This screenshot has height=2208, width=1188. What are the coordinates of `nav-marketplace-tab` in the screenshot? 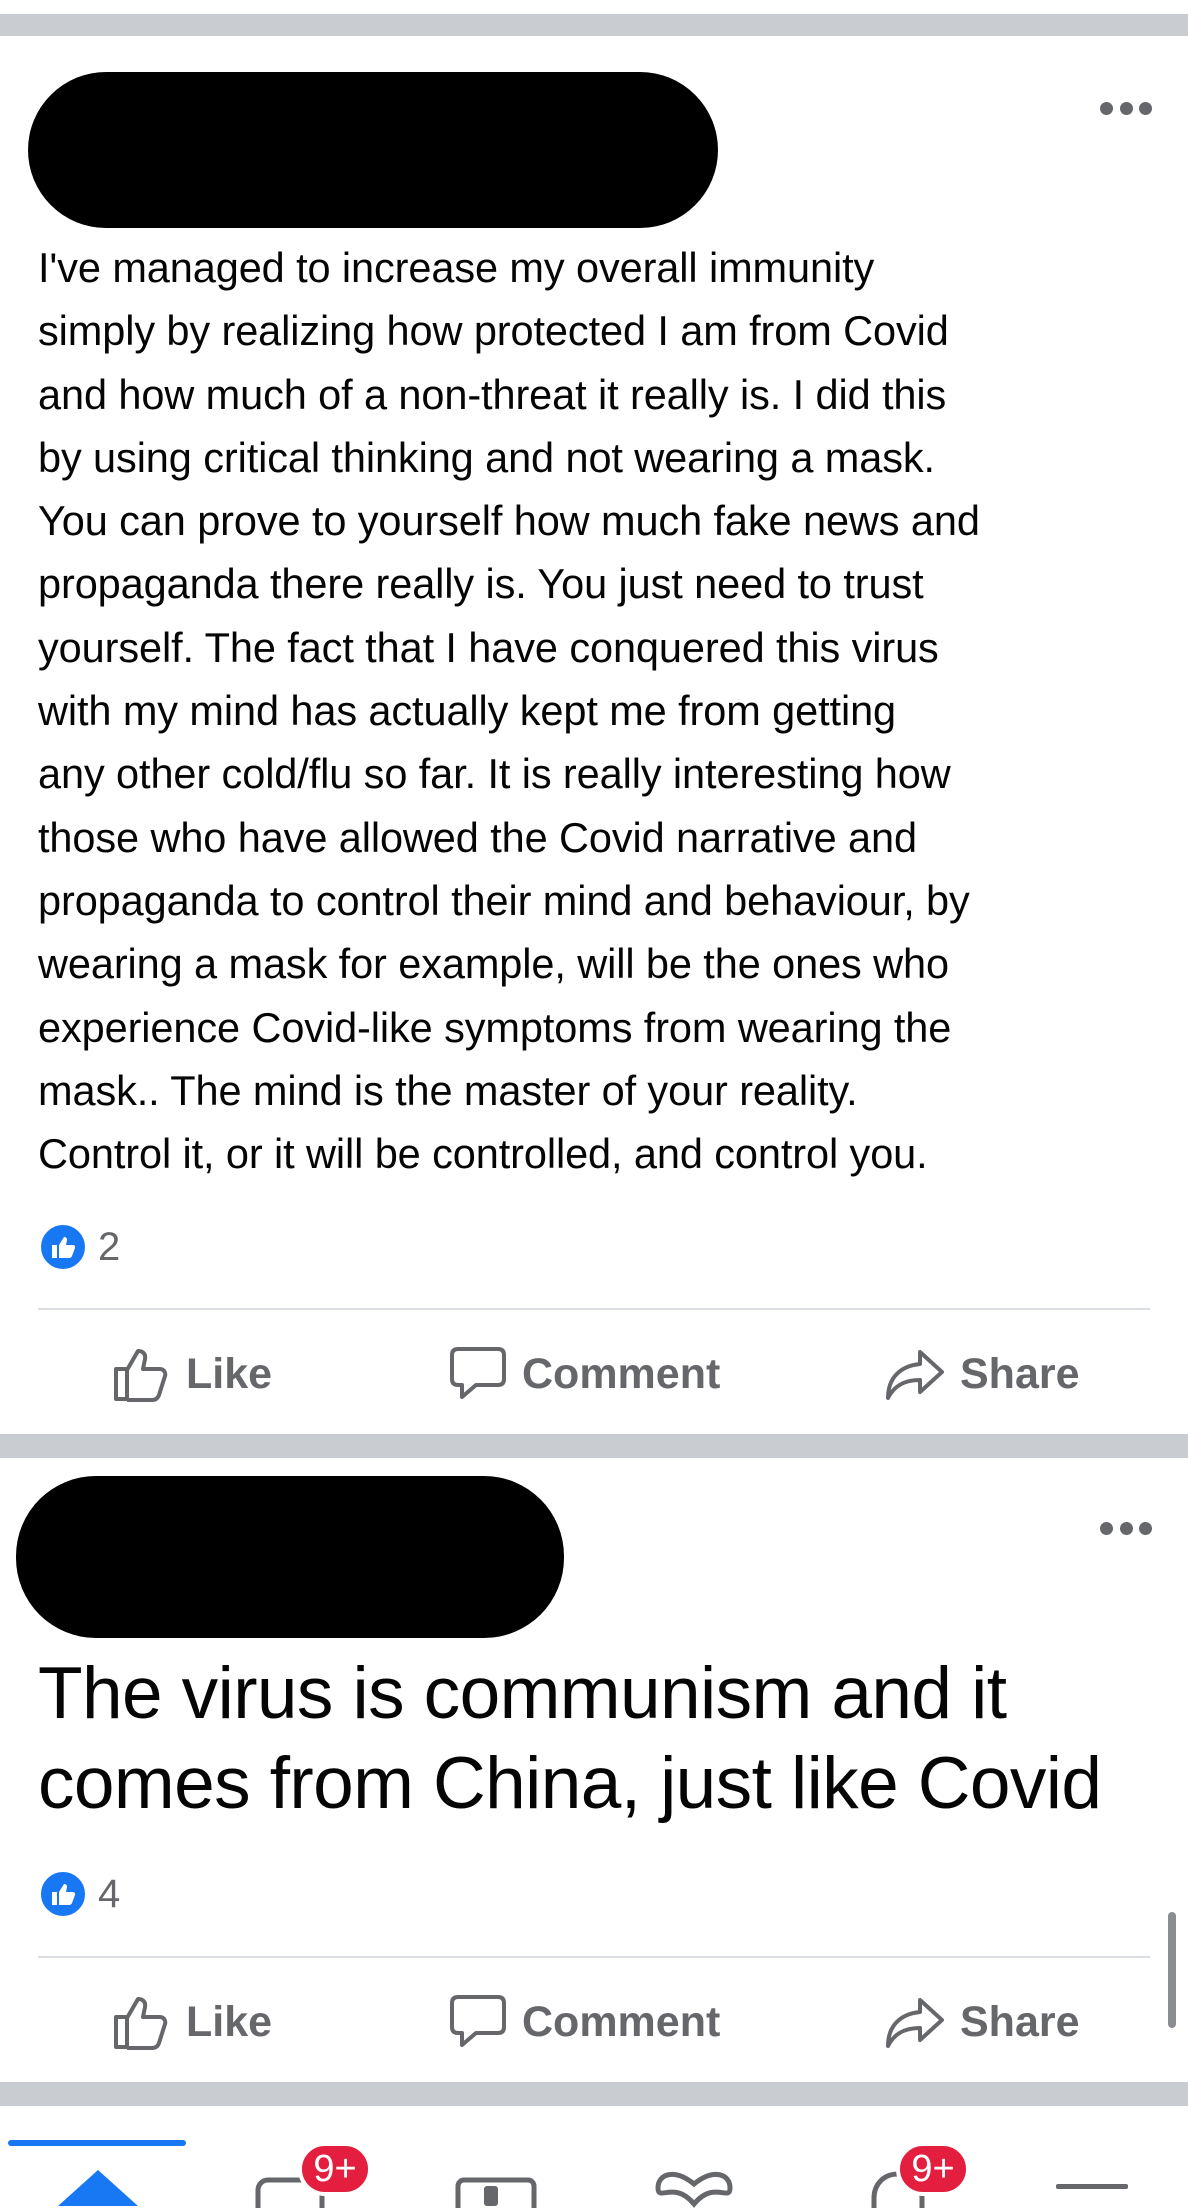 It's located at (497, 2172).